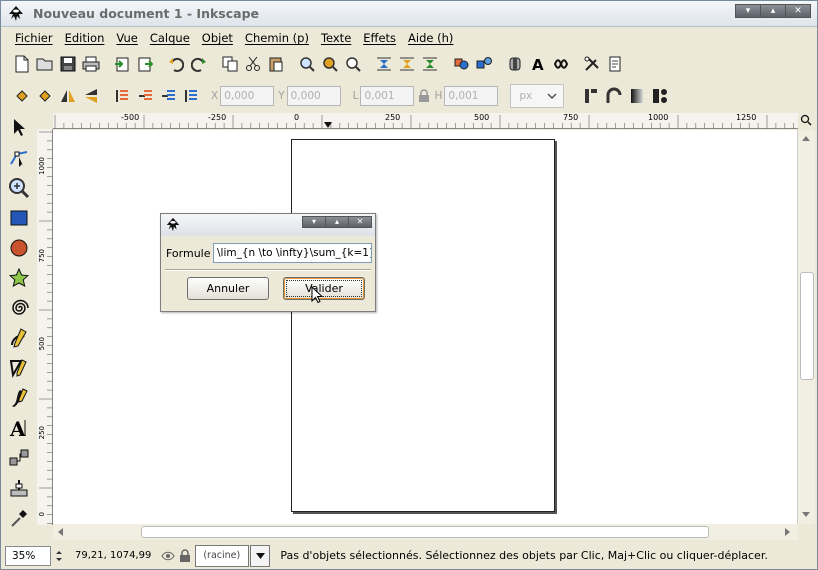 The image size is (818, 570). What do you see at coordinates (19, 368) in the screenshot?
I see `pen-tool` at bounding box center [19, 368].